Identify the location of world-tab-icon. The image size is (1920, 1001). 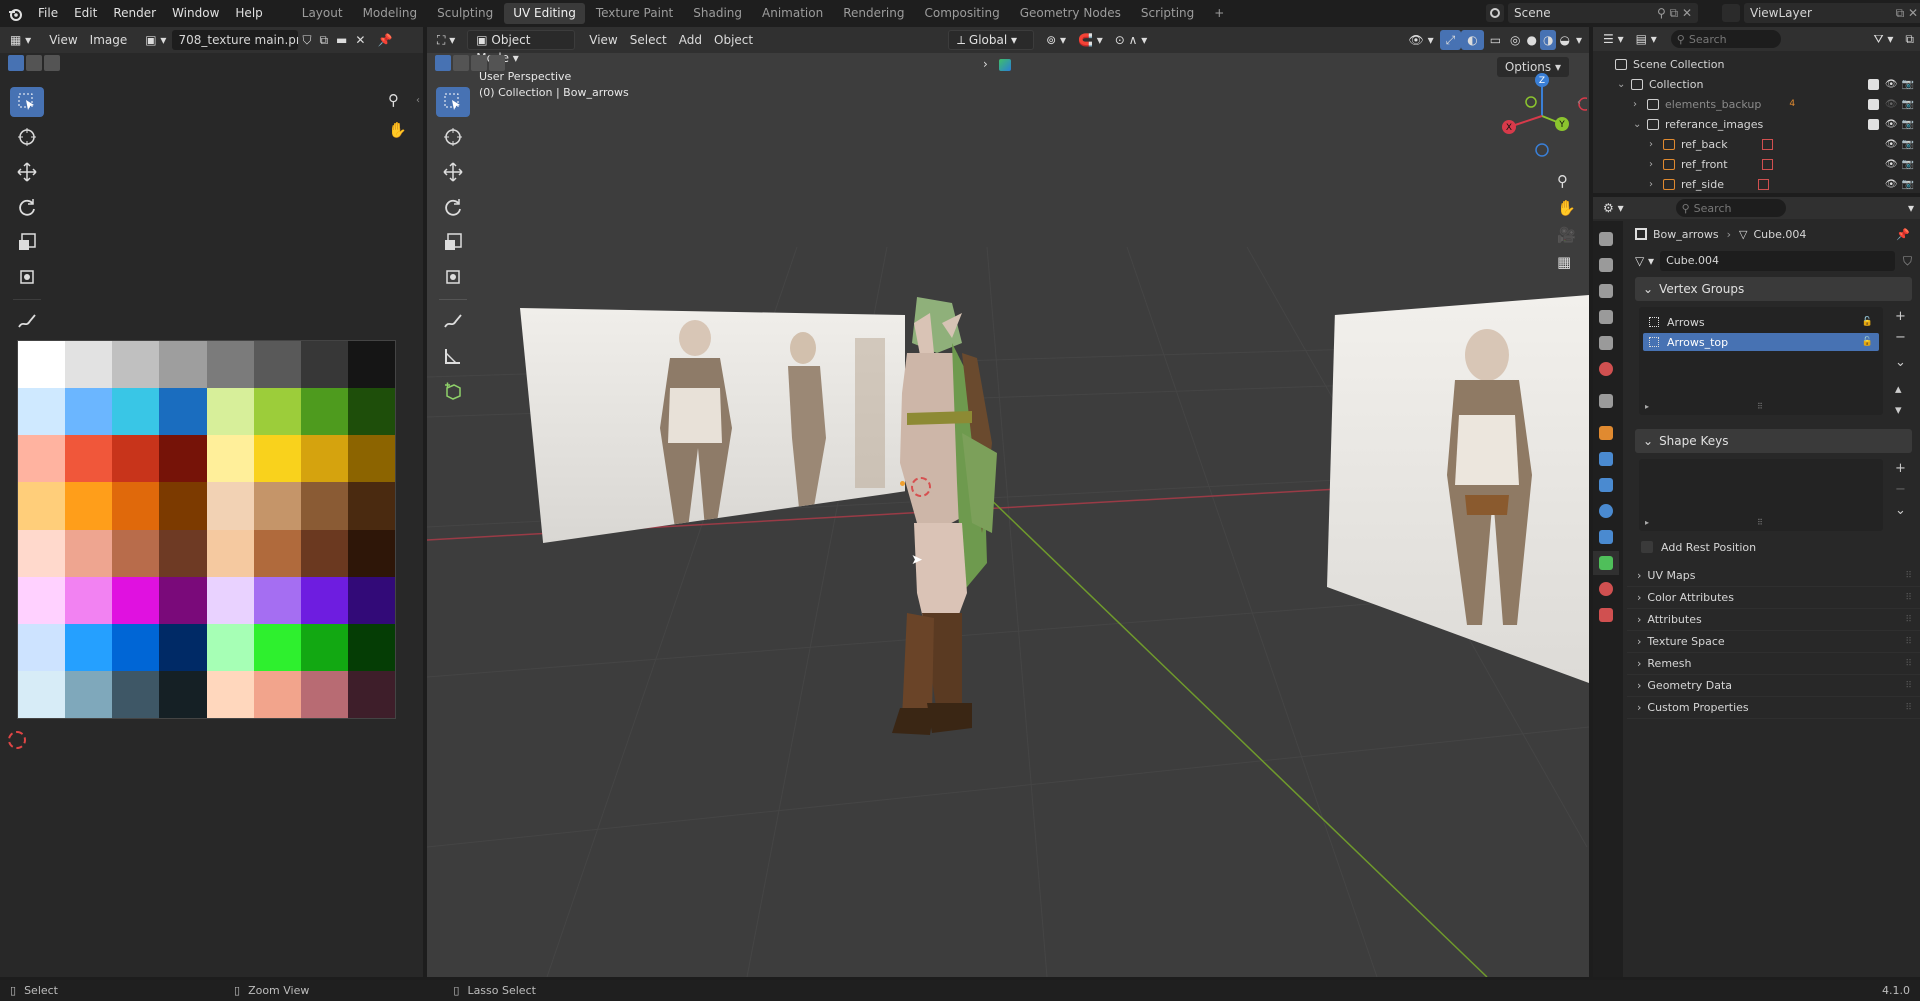
(1606, 369).